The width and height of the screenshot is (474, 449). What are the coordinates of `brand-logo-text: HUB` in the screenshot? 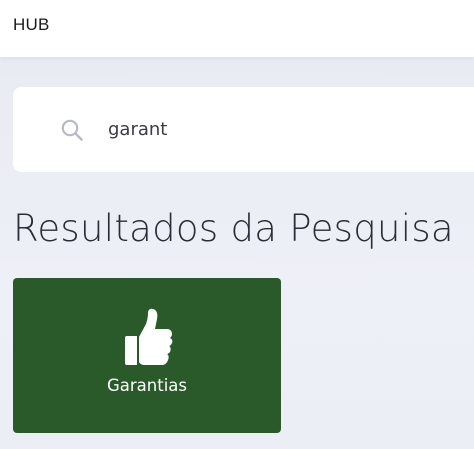 It's located at (31, 25).